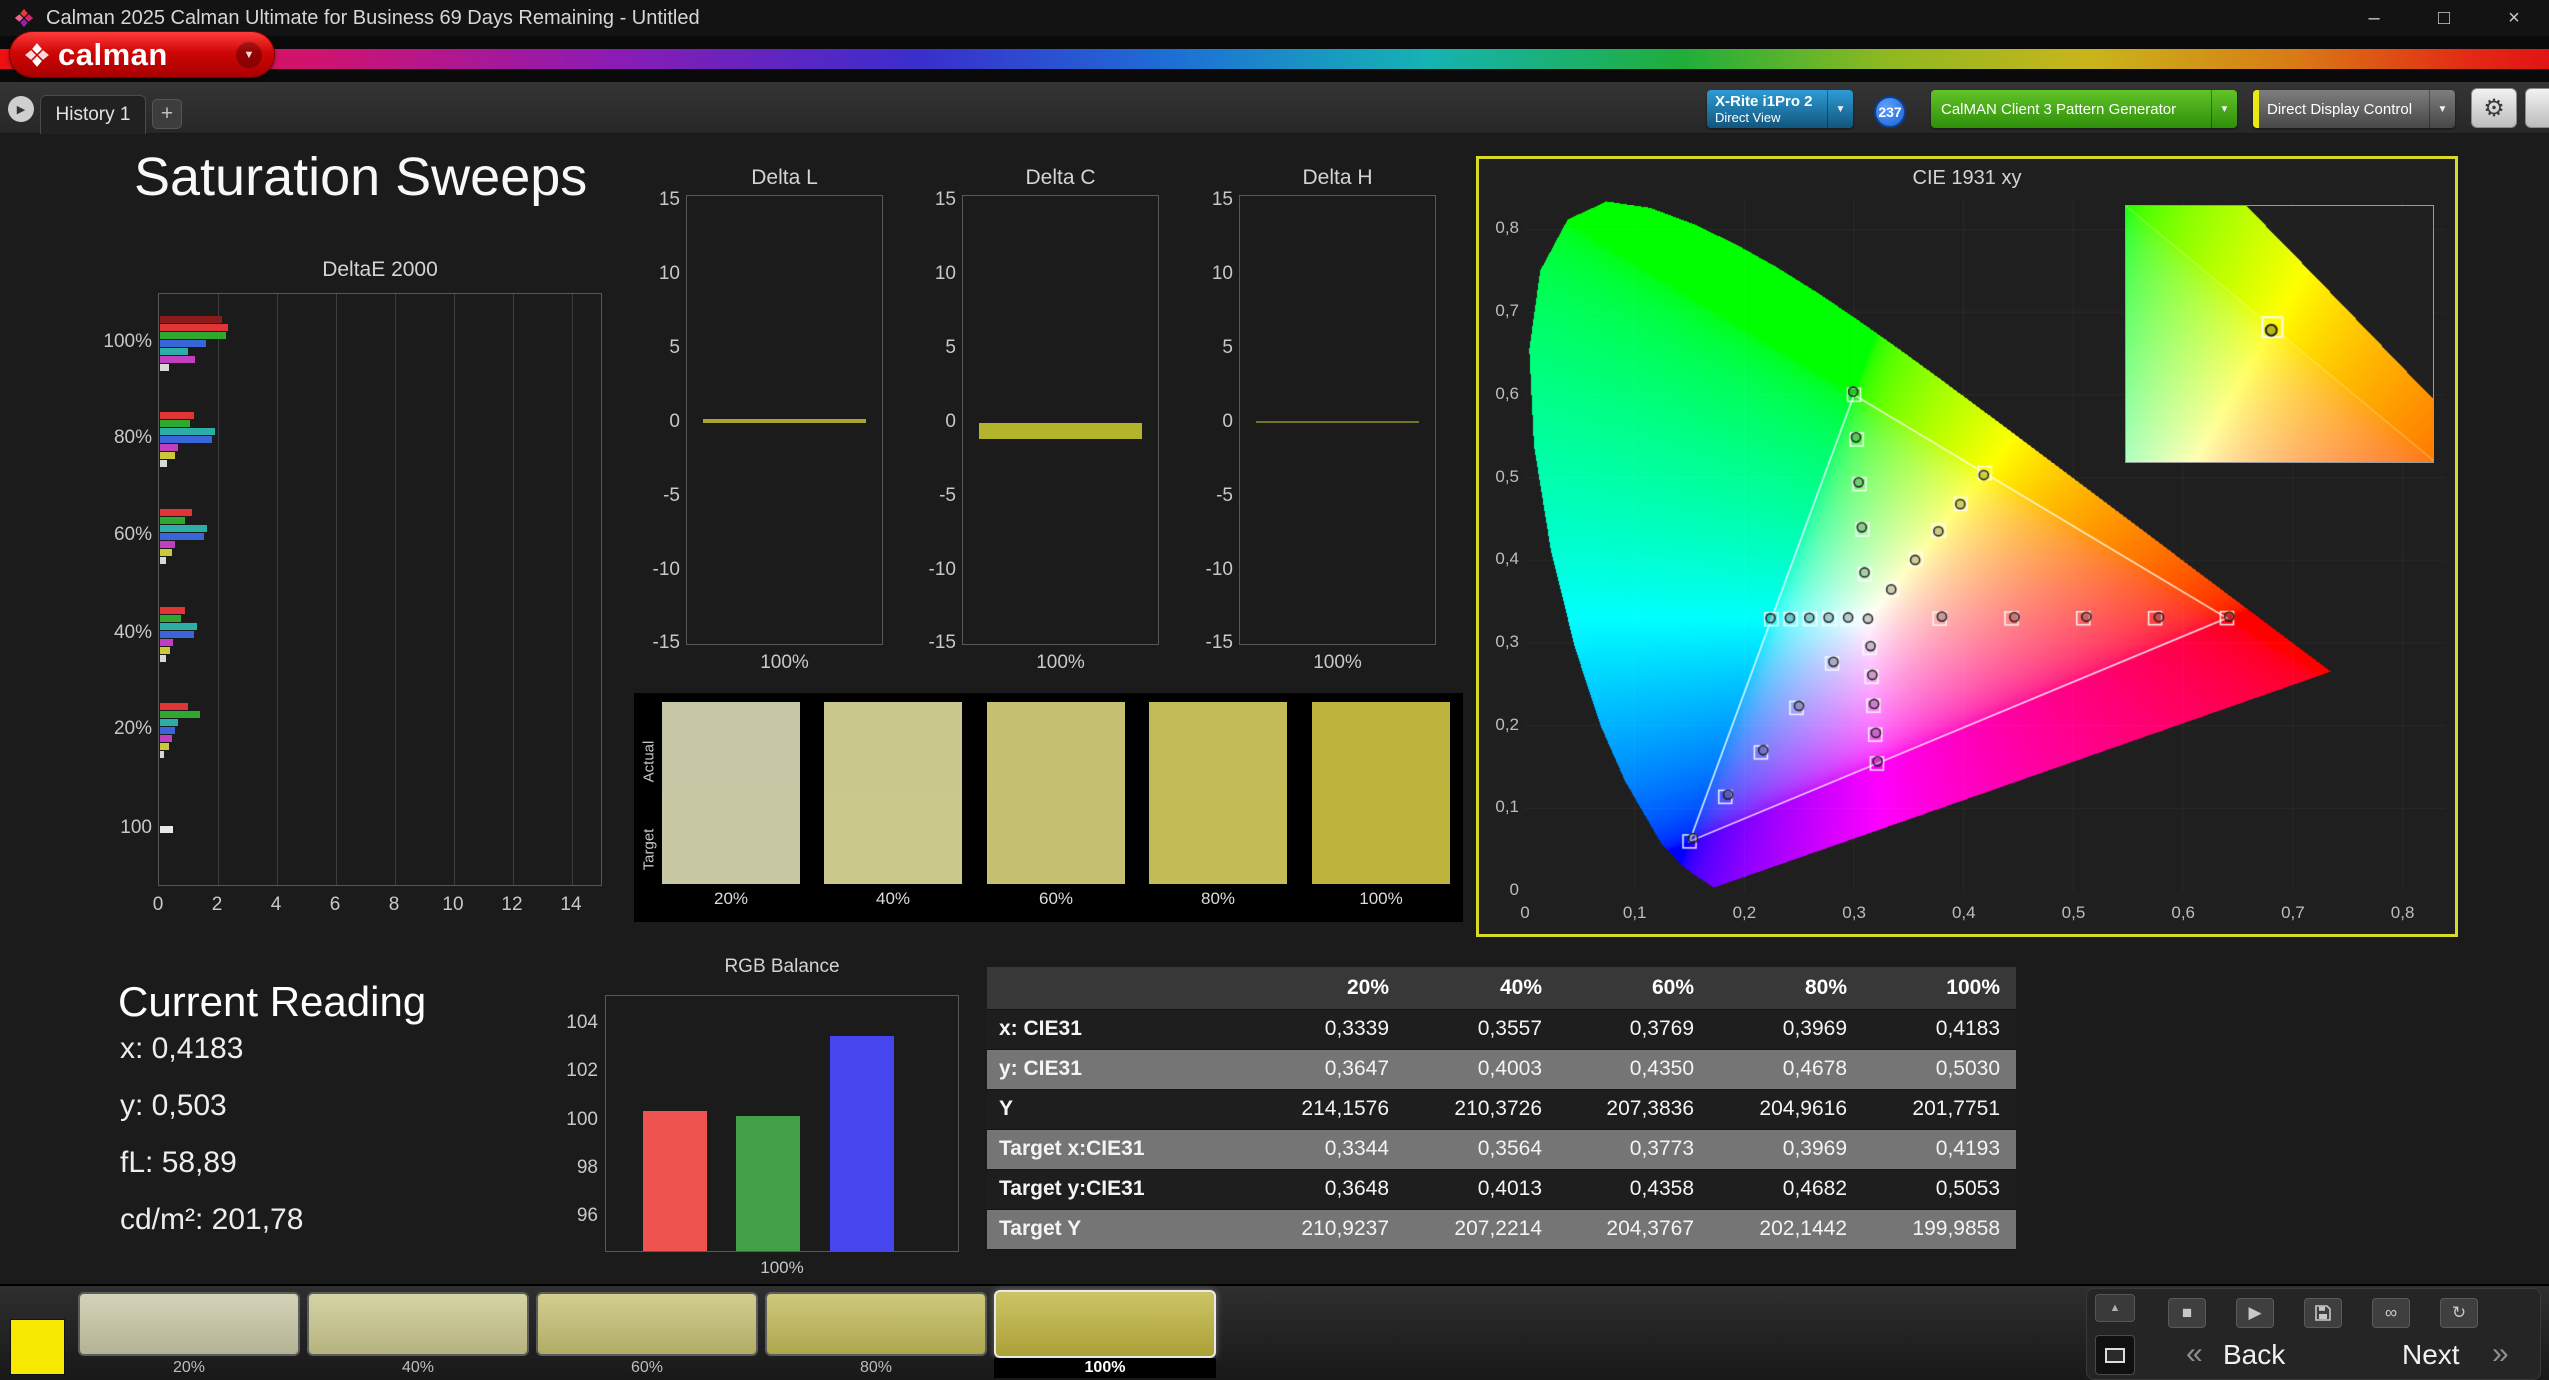  I want to click on table-cell: 0,3647, so click(1328, 1069).